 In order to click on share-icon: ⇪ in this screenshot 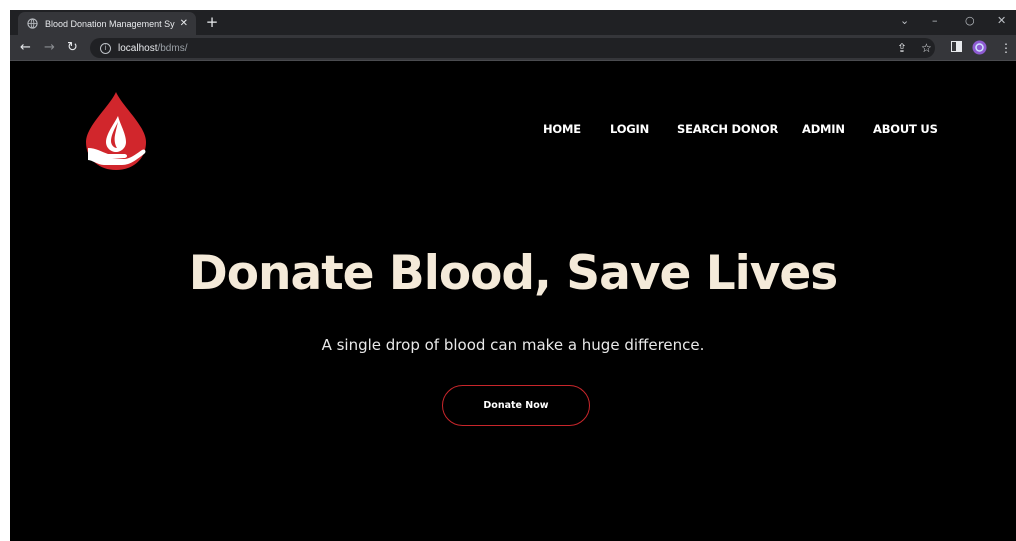, I will do `click(902, 48)`.